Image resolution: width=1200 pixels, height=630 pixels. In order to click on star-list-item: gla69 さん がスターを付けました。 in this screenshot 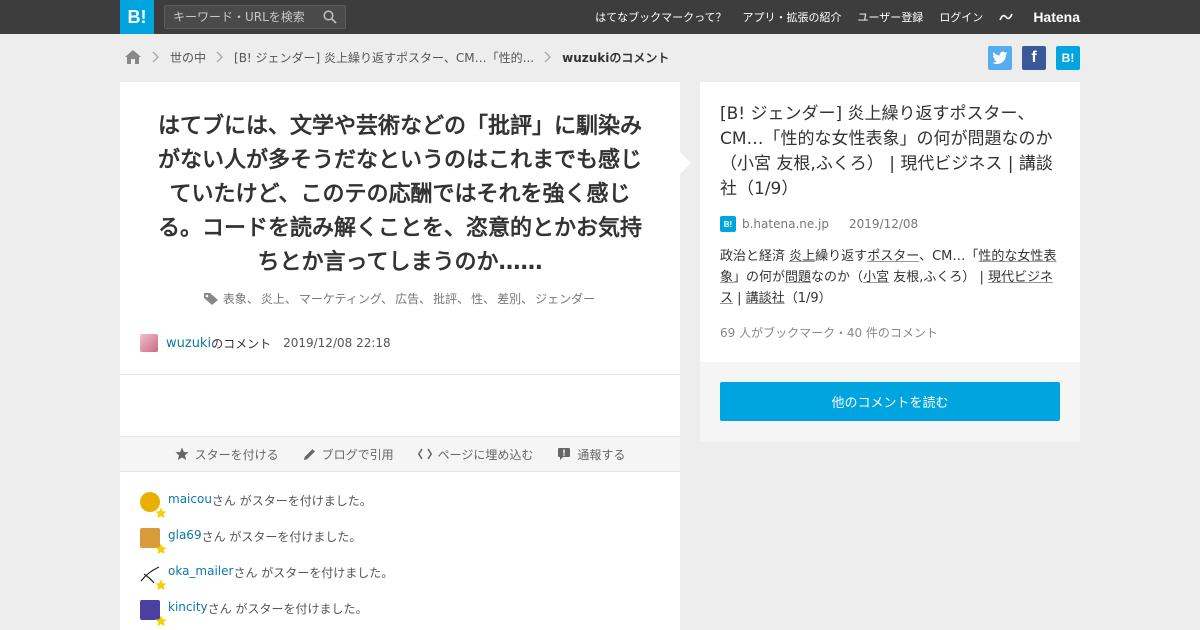, I will do `click(266, 546)`.